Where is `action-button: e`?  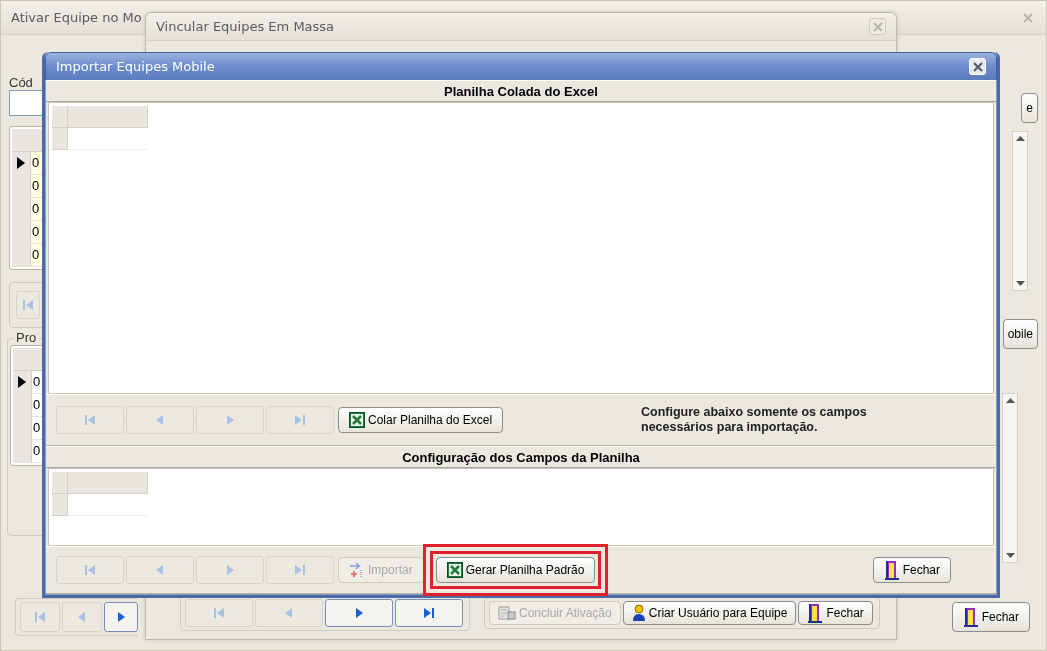 action-button: e is located at coordinates (1029, 108).